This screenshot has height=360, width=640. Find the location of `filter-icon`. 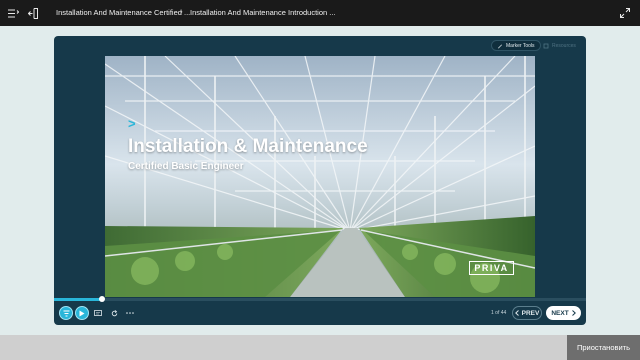

filter-icon is located at coordinates (66, 313).